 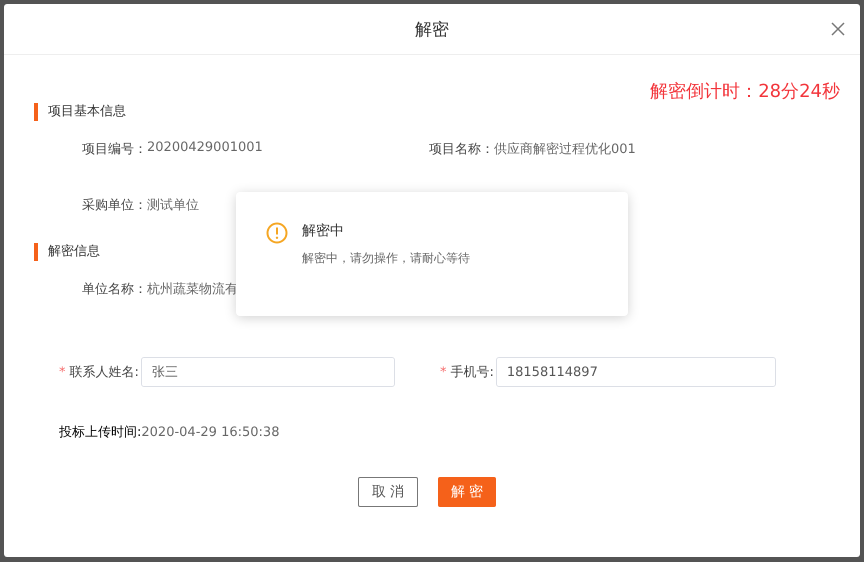 I want to click on field-label: * 联系人姓名:, so click(x=99, y=372).